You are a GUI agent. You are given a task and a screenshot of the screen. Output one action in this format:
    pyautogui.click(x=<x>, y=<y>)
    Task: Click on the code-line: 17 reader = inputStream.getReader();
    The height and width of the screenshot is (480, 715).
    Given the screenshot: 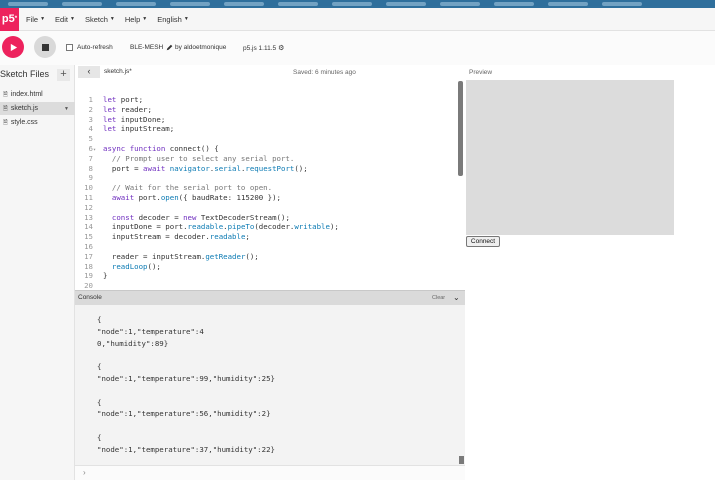 What is the action you would take?
    pyautogui.click(x=265, y=257)
    